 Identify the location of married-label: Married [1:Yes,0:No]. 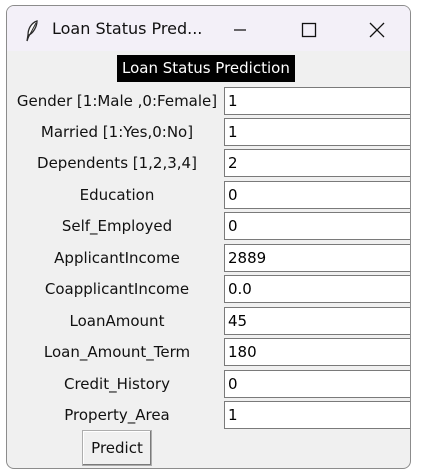
(117, 132).